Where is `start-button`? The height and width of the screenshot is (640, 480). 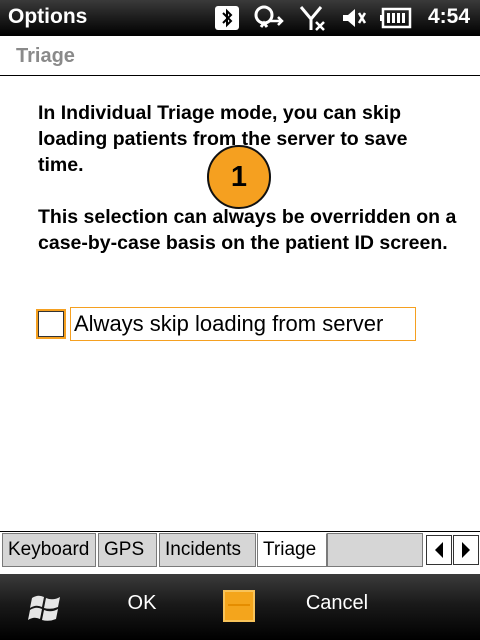 start-button is located at coordinates (46, 608).